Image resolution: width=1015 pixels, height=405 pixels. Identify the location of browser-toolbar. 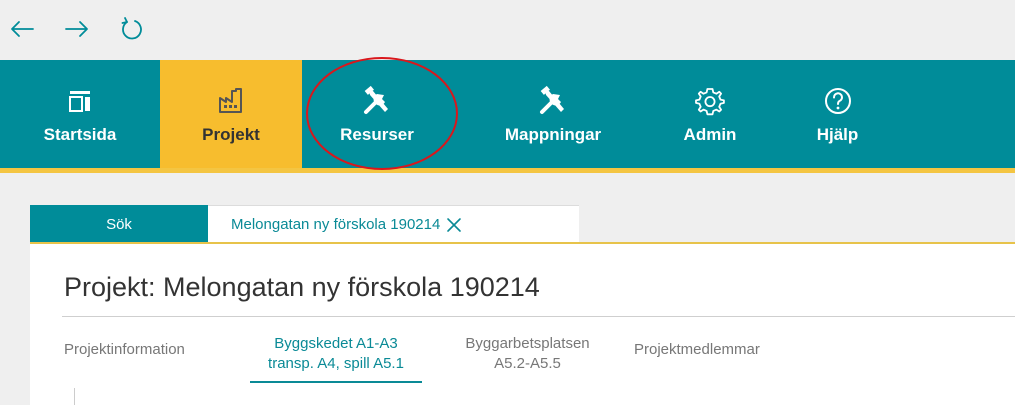
(507, 30).